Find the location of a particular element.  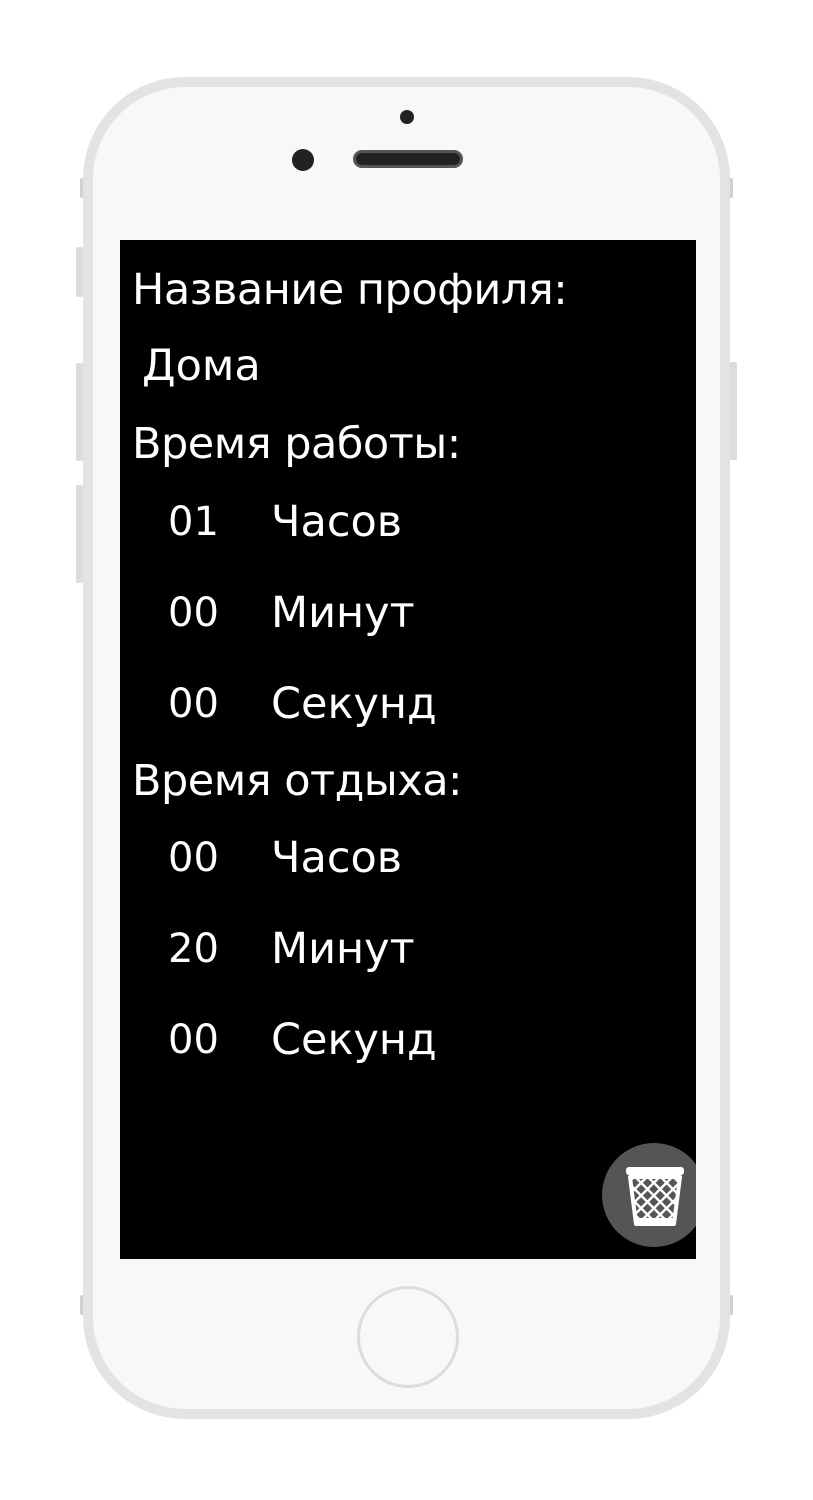

work-minutes-value: 00 is located at coordinates (193, 613).